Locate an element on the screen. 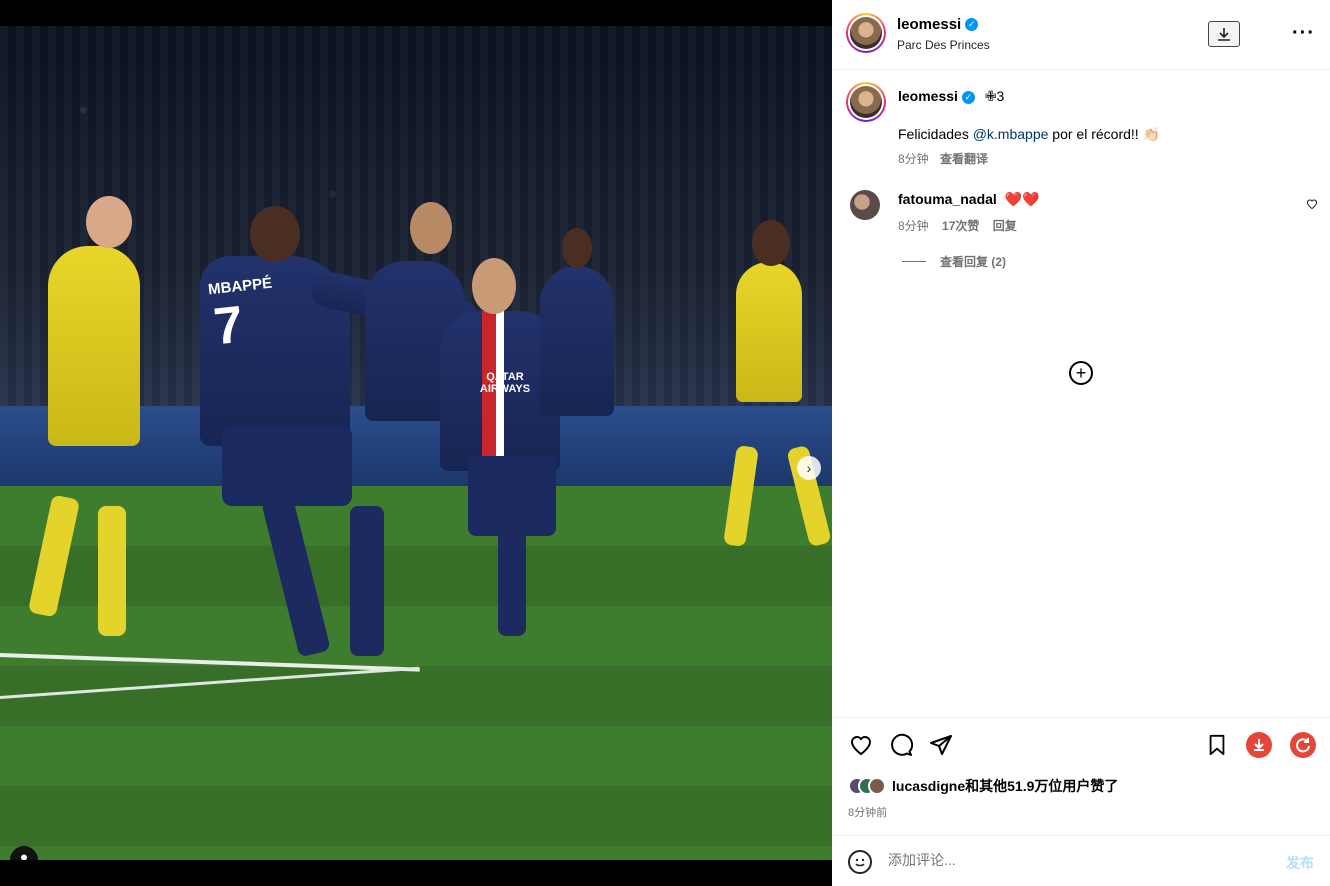  post-location: Parc Des Princes is located at coordinates (943, 45).